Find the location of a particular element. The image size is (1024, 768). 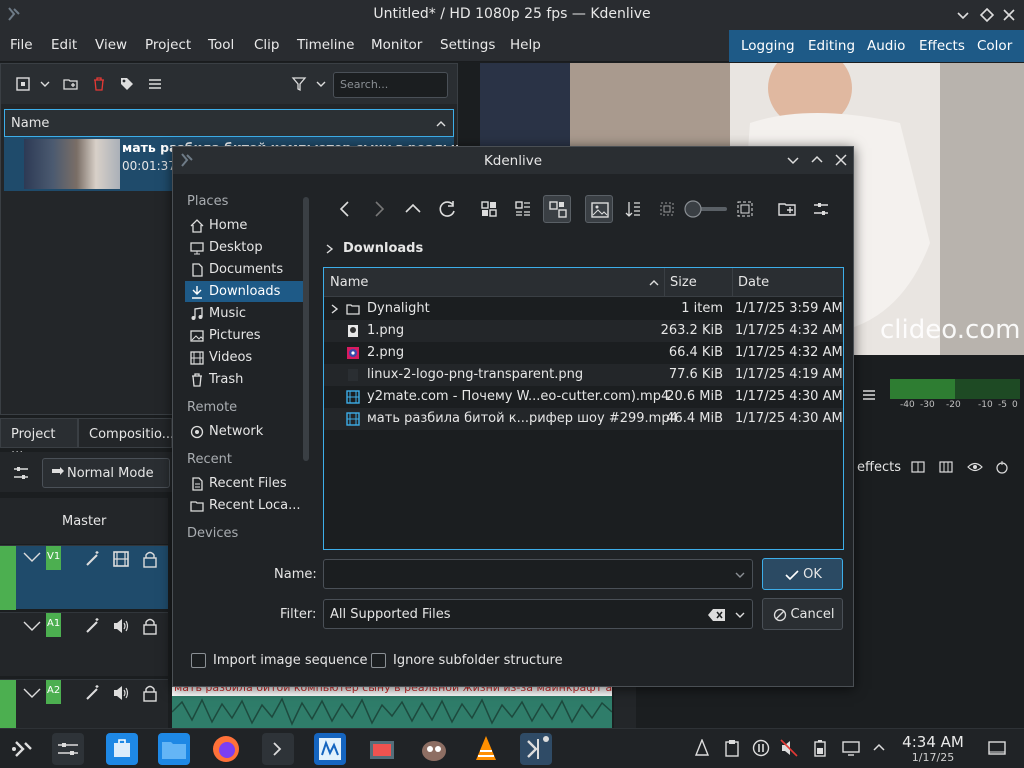

up-button is located at coordinates (413, 209).